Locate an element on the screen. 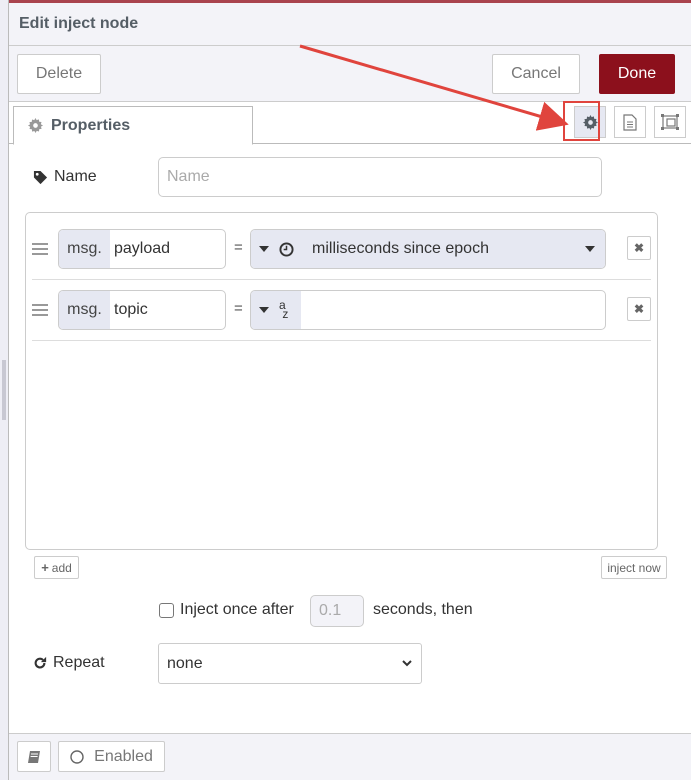 This screenshot has width=691, height=780. repeat-select: none is located at coordinates (290, 663).